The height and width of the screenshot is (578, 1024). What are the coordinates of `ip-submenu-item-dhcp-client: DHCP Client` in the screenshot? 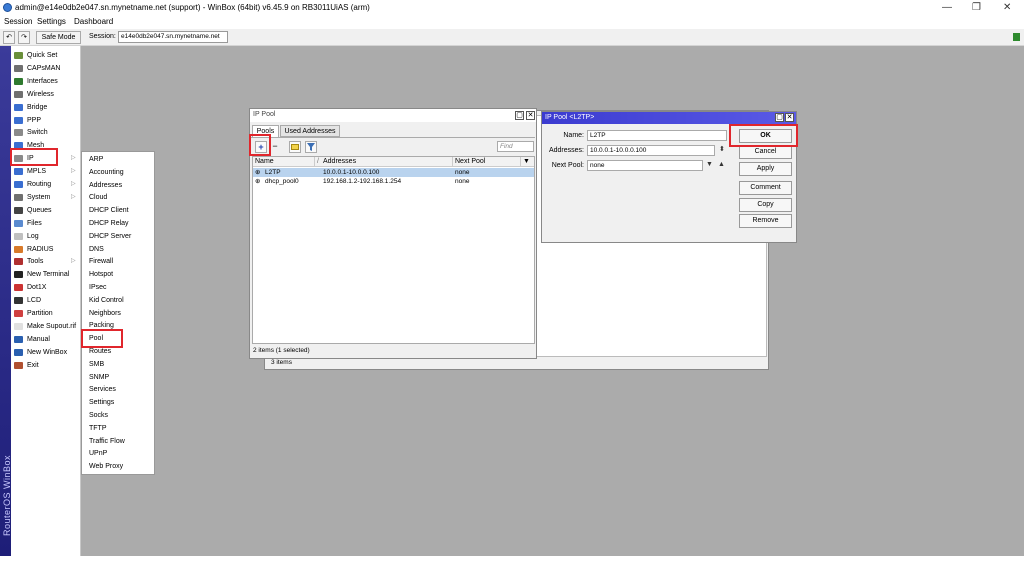 It's located at (118, 210).